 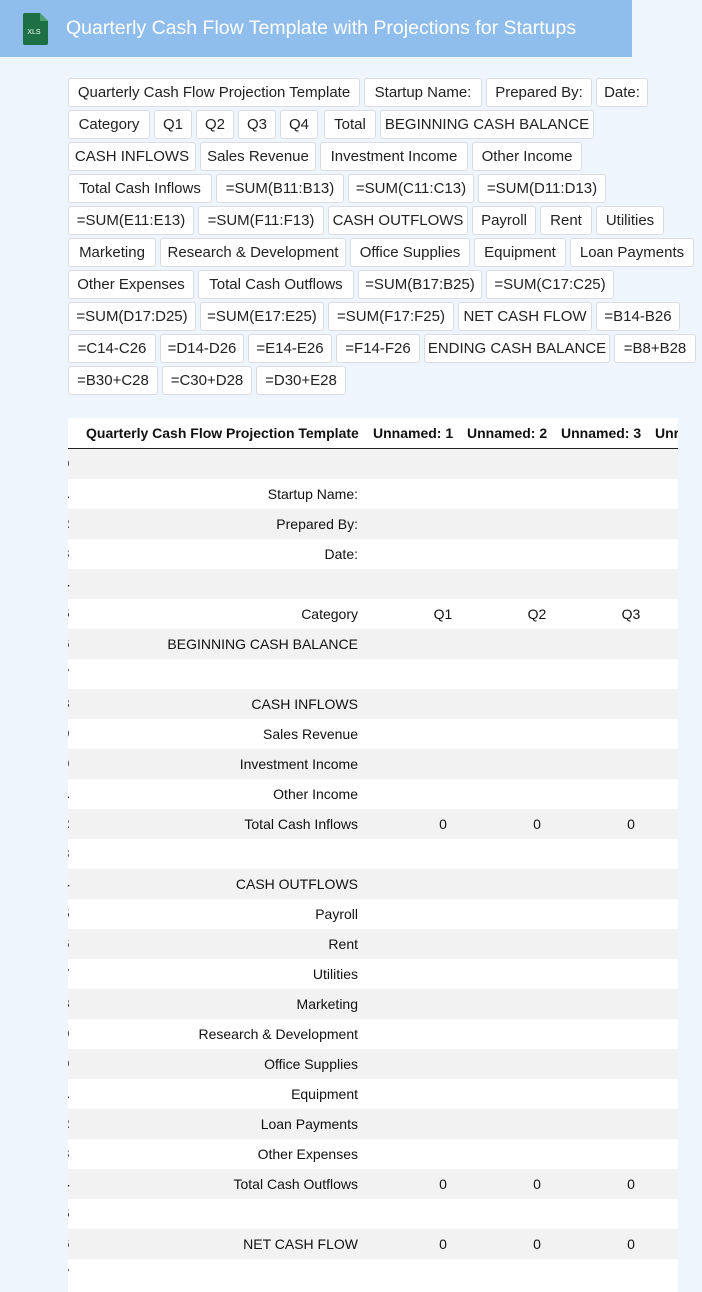 I want to click on column-chip: CASH OUTFLOWS, so click(x=398, y=220).